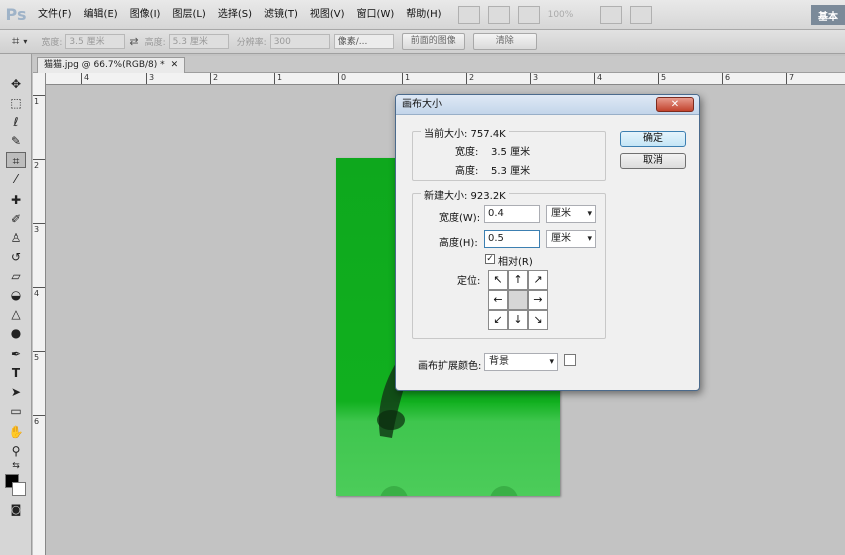 Image resolution: width=845 pixels, height=555 pixels. What do you see at coordinates (39, 314) in the screenshot?
I see `vertical-ruler: 1 2 3 4 5 6` at bounding box center [39, 314].